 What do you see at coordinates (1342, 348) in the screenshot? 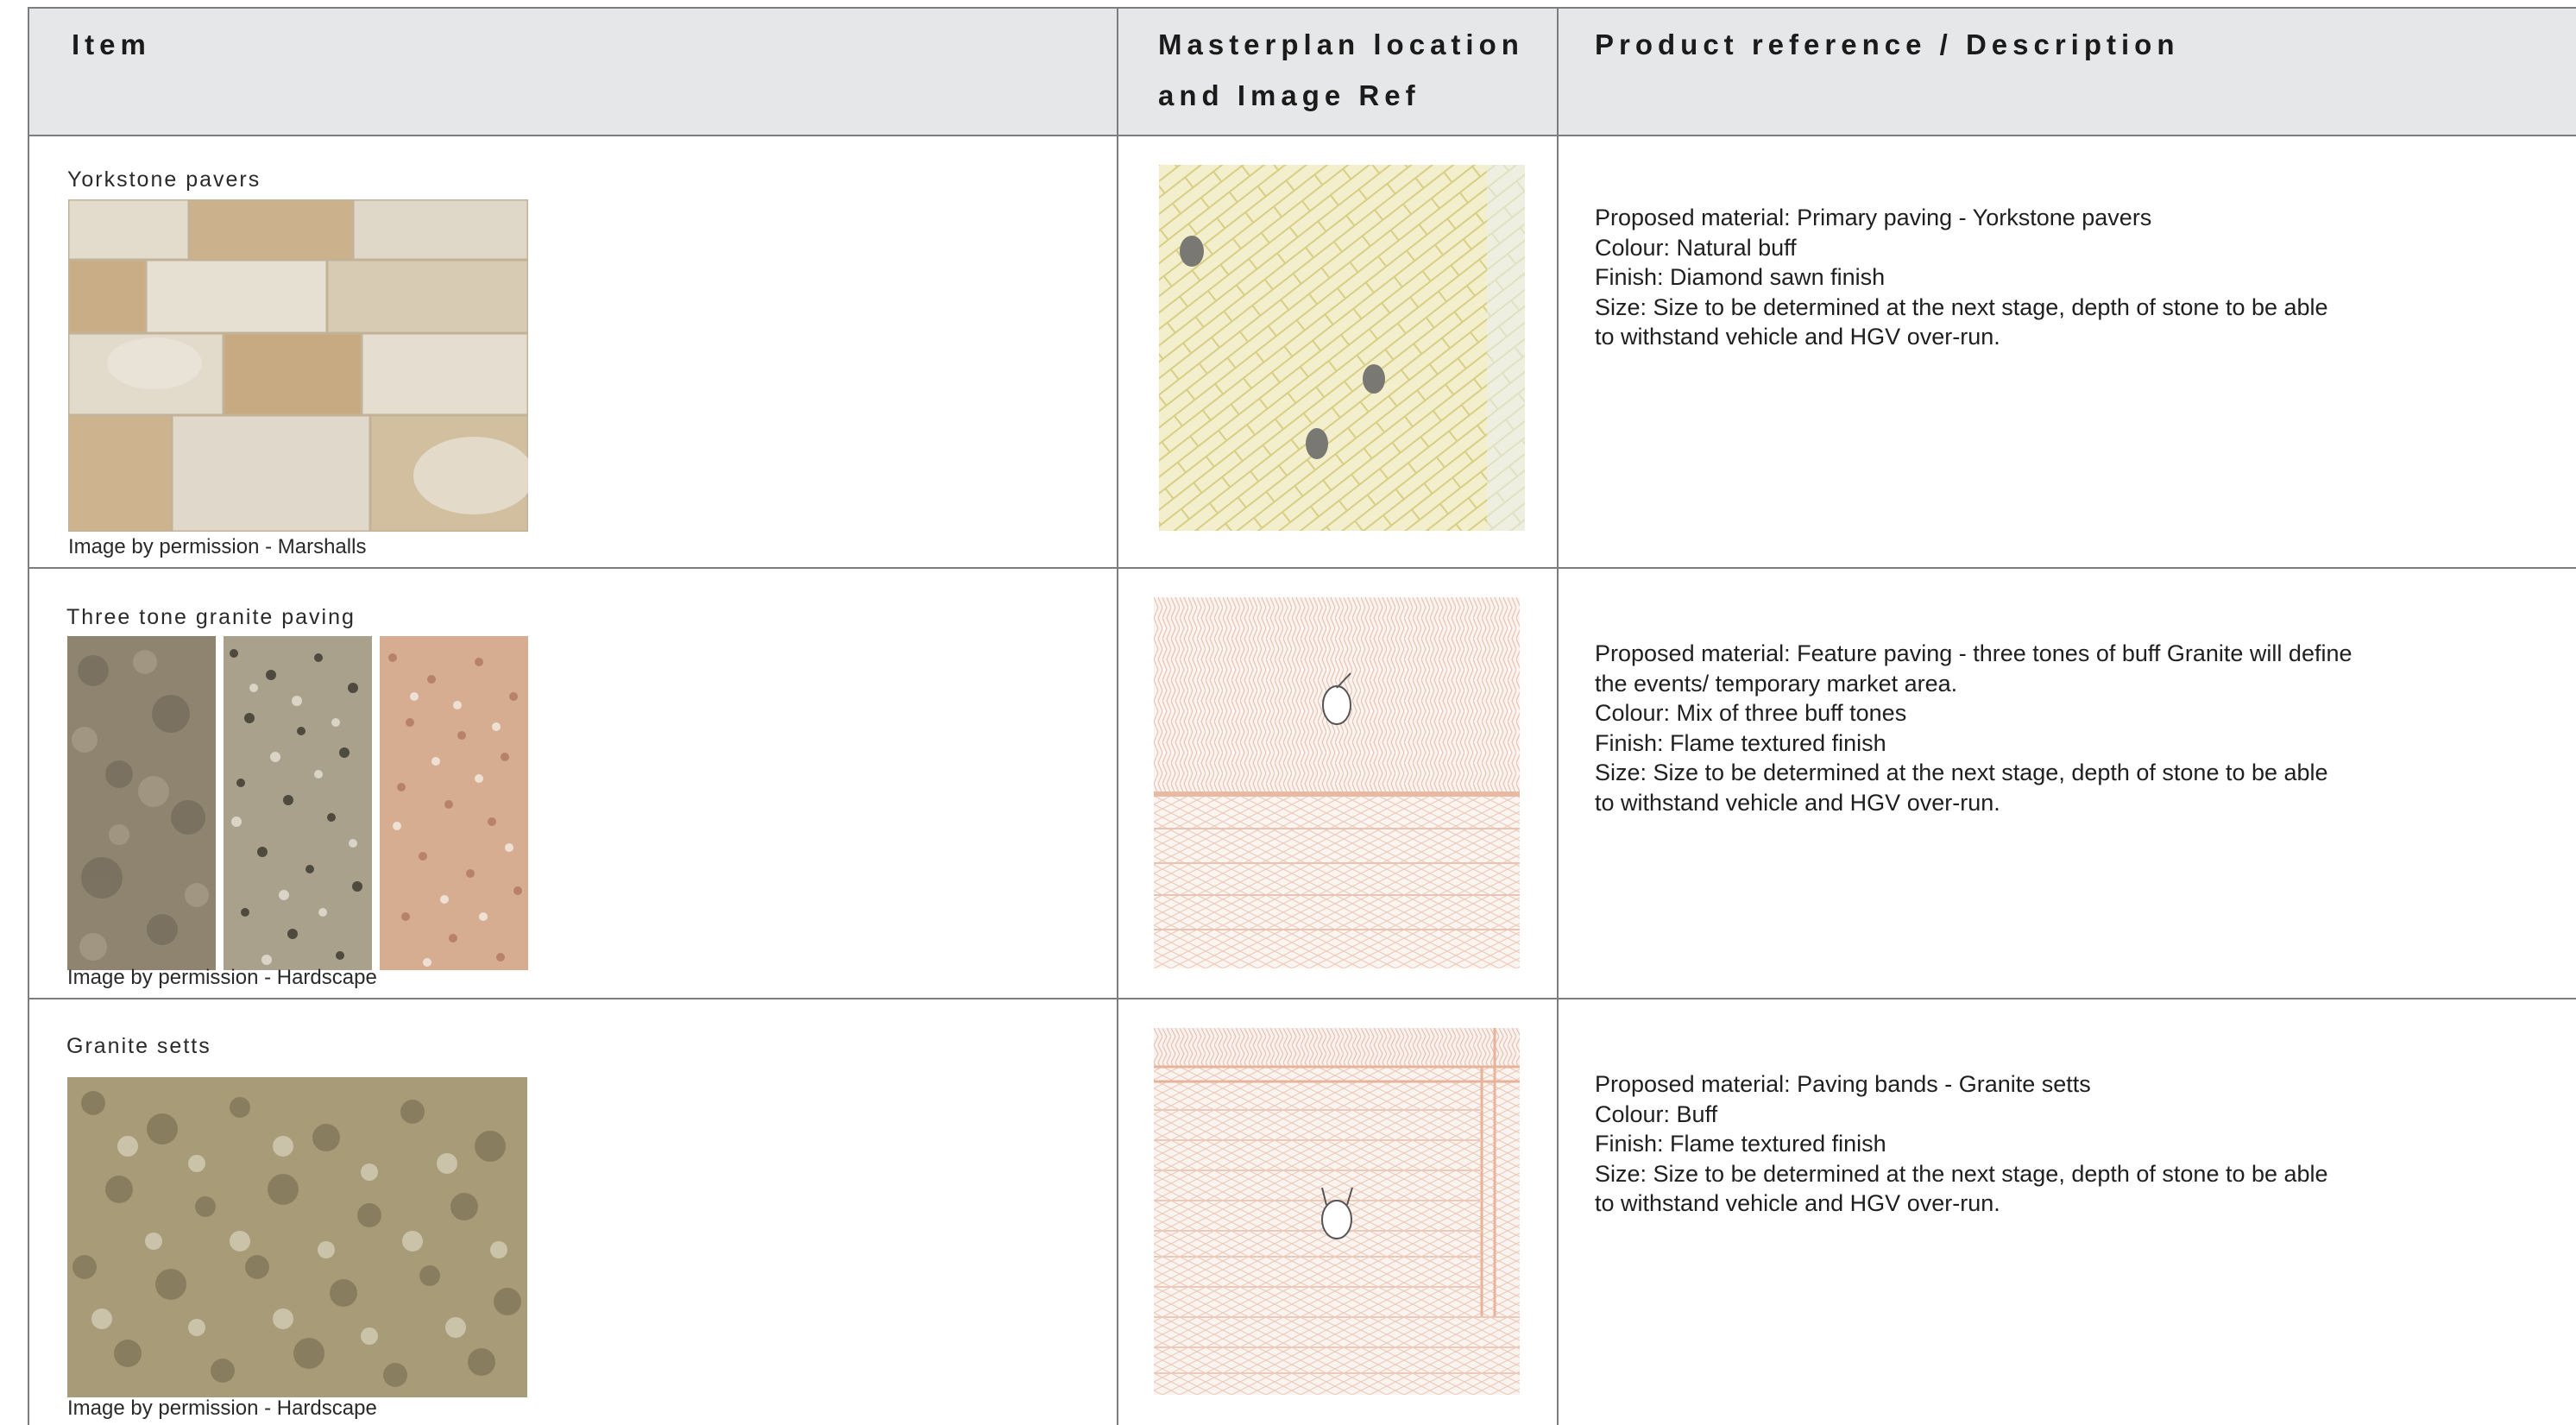
I see `yorkstone-plan-ref` at bounding box center [1342, 348].